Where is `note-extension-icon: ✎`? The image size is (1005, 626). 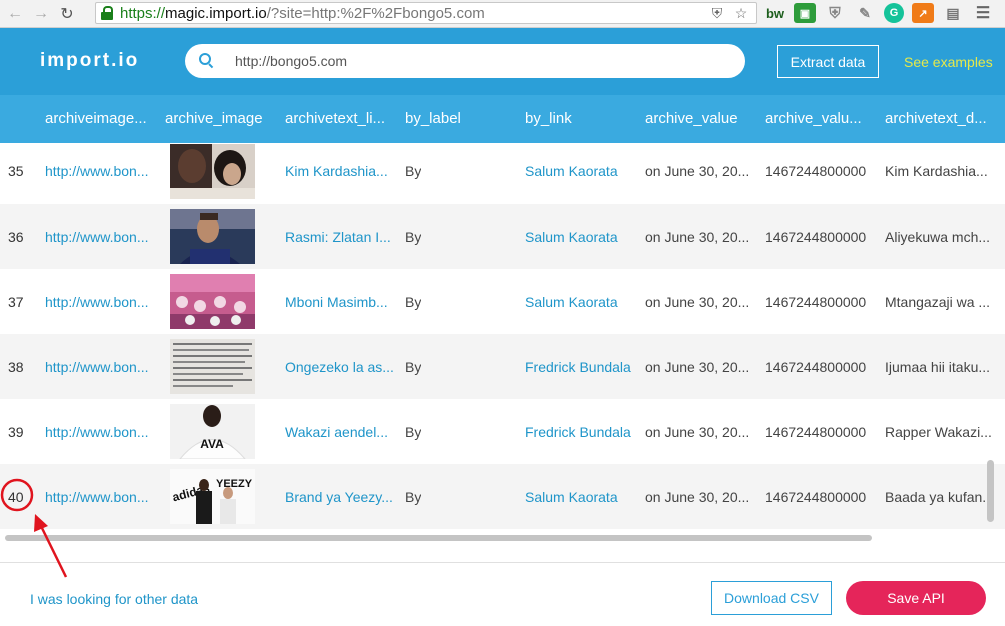 note-extension-icon: ✎ is located at coordinates (865, 13).